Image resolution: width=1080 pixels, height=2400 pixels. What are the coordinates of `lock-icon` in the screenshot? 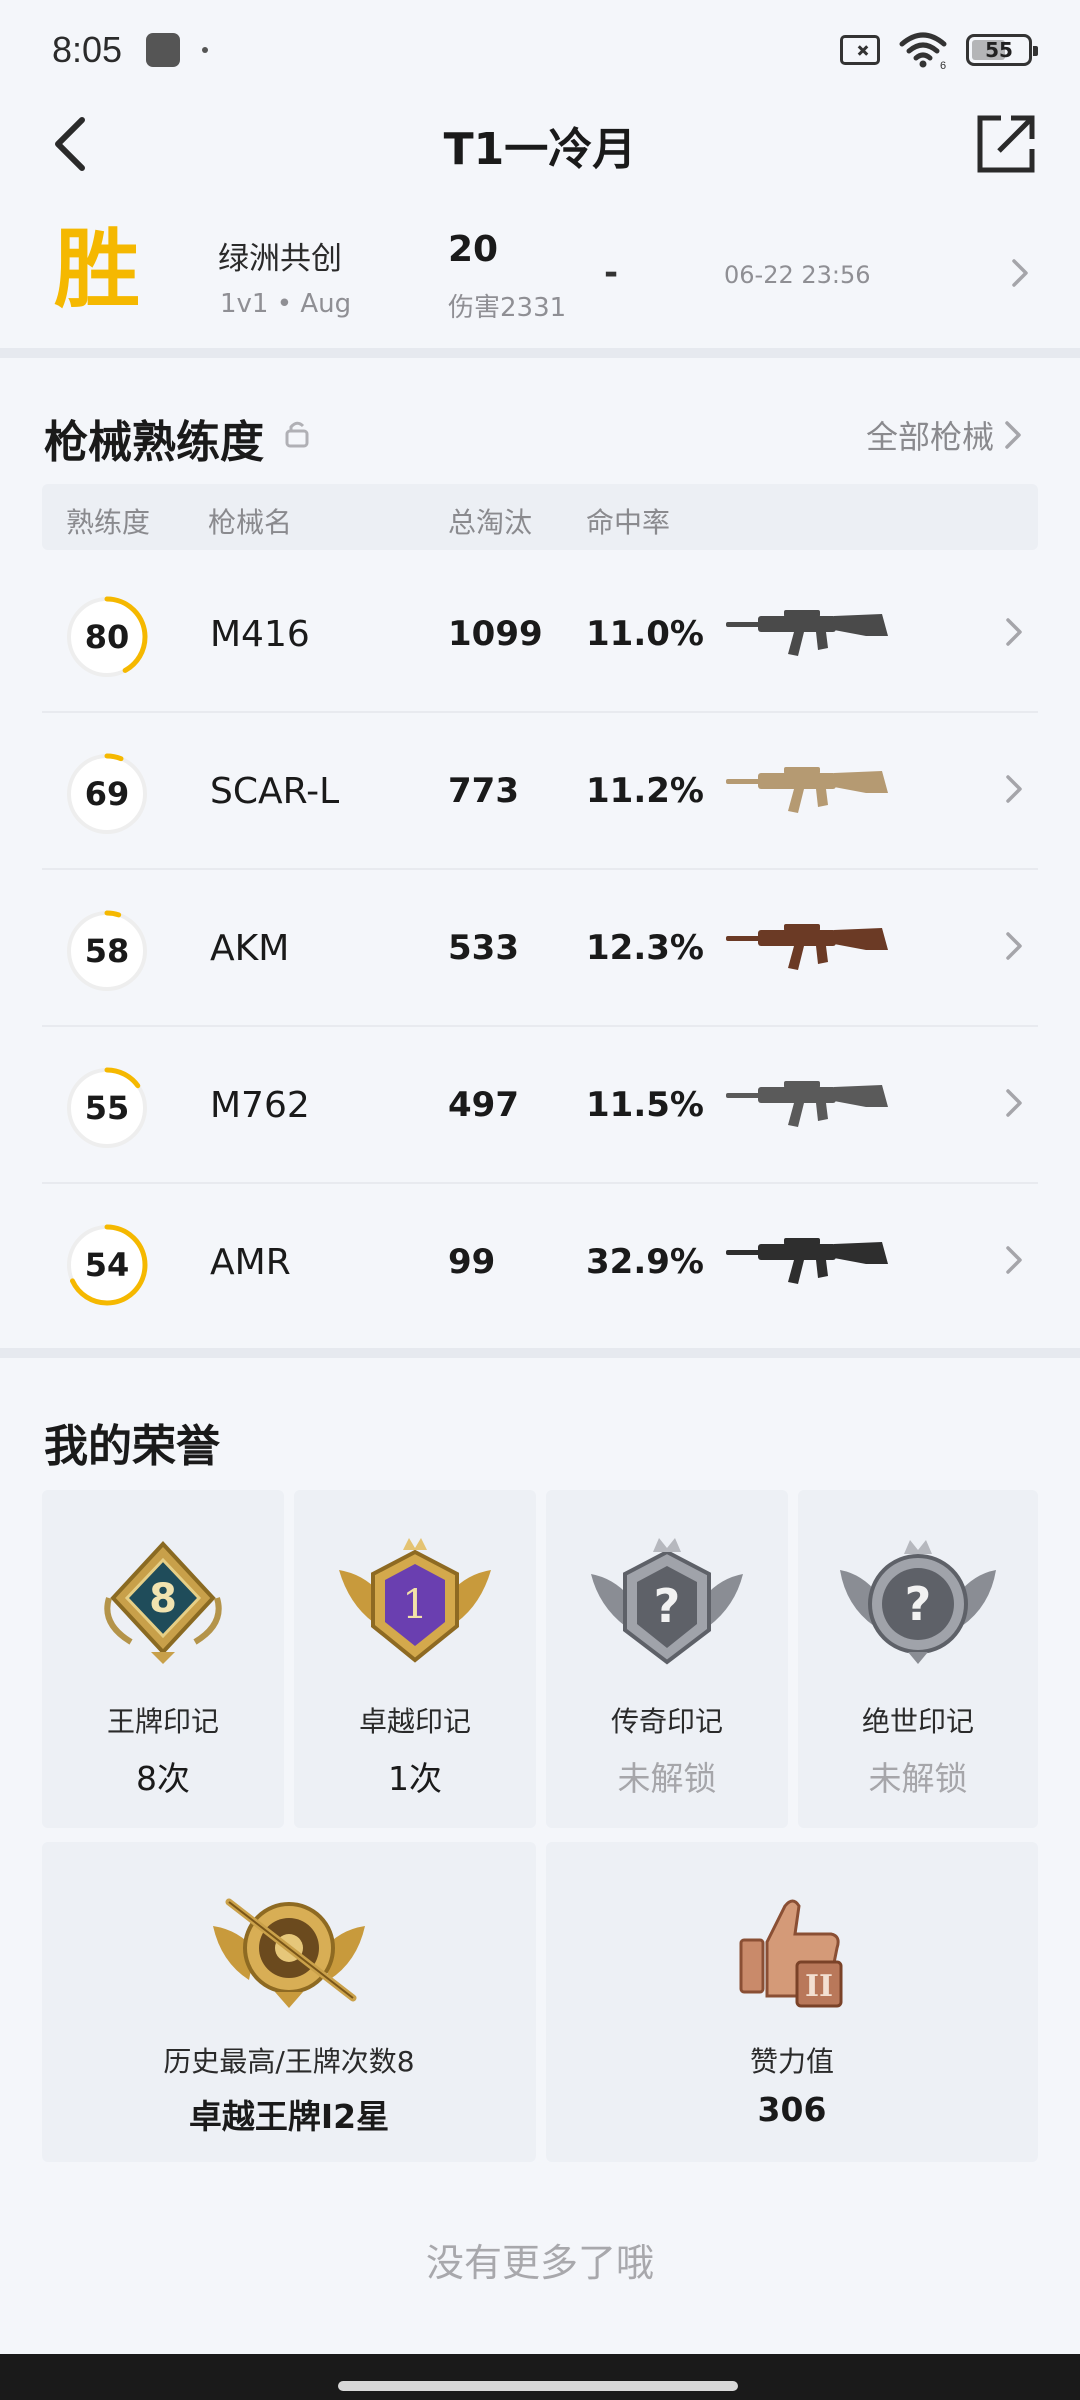 It's located at (297, 434).